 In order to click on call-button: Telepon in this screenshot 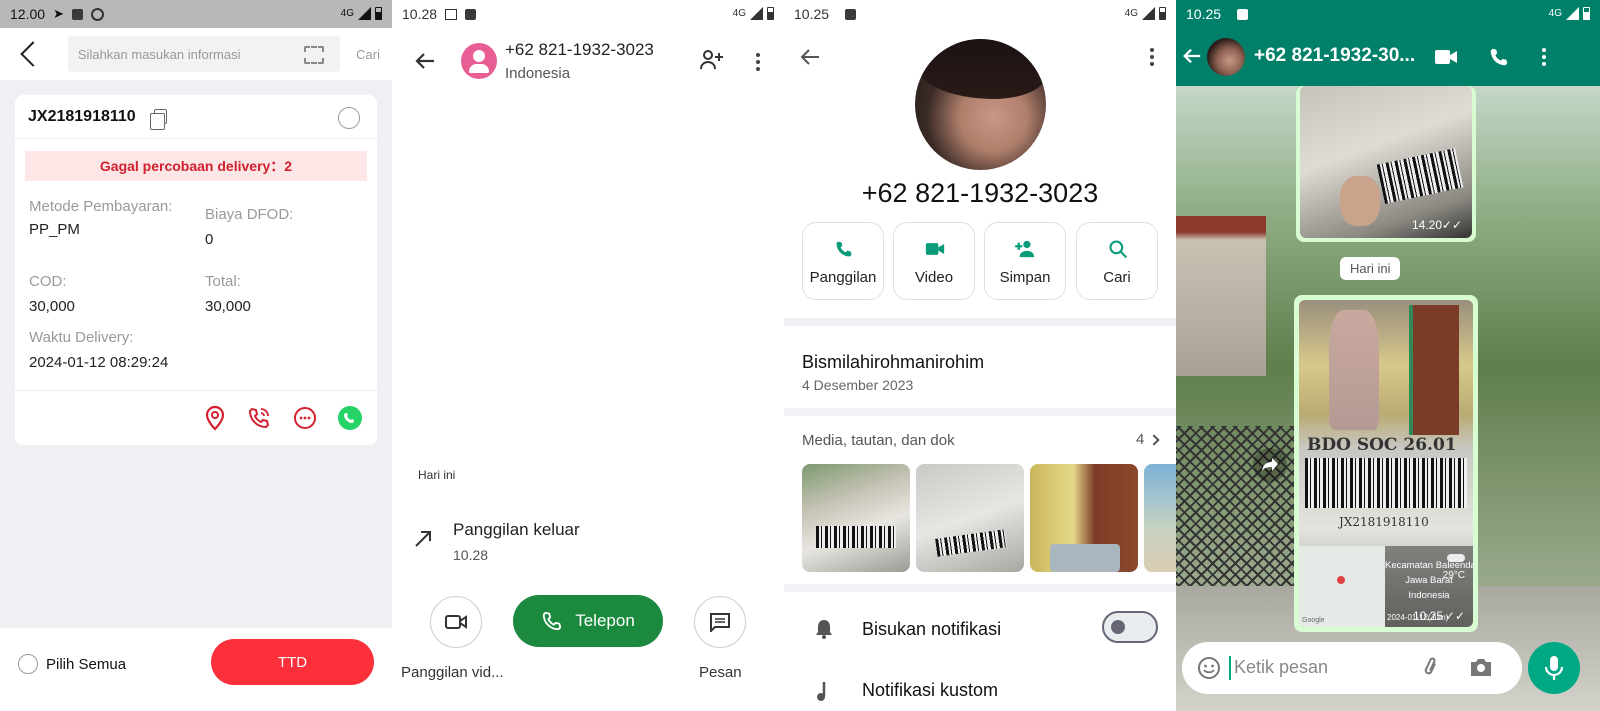, I will do `click(588, 621)`.